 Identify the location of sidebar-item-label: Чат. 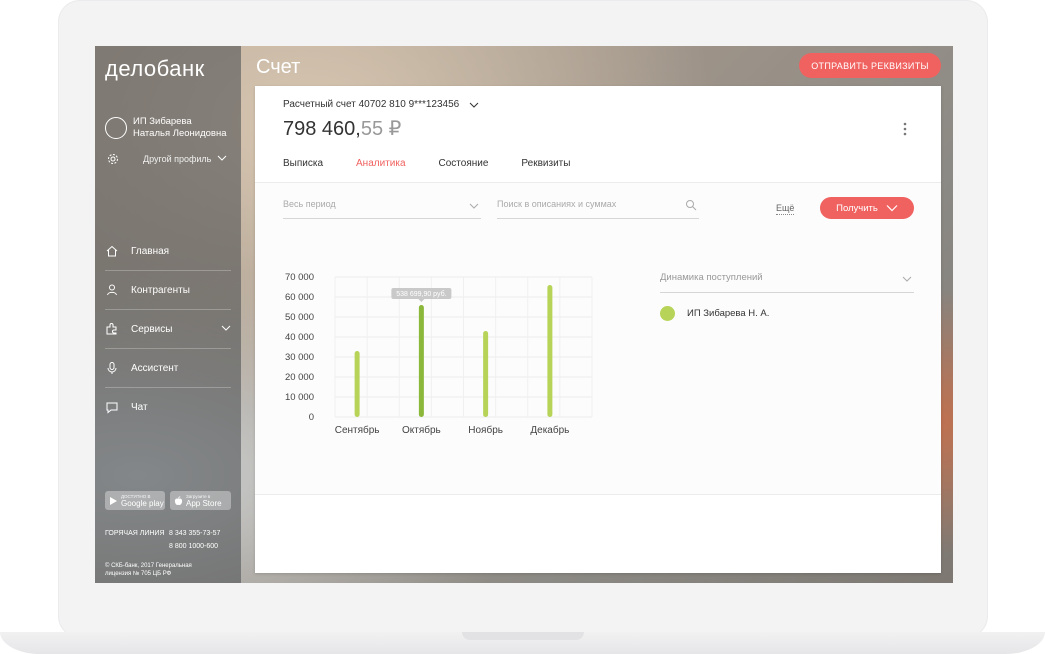
(139, 407).